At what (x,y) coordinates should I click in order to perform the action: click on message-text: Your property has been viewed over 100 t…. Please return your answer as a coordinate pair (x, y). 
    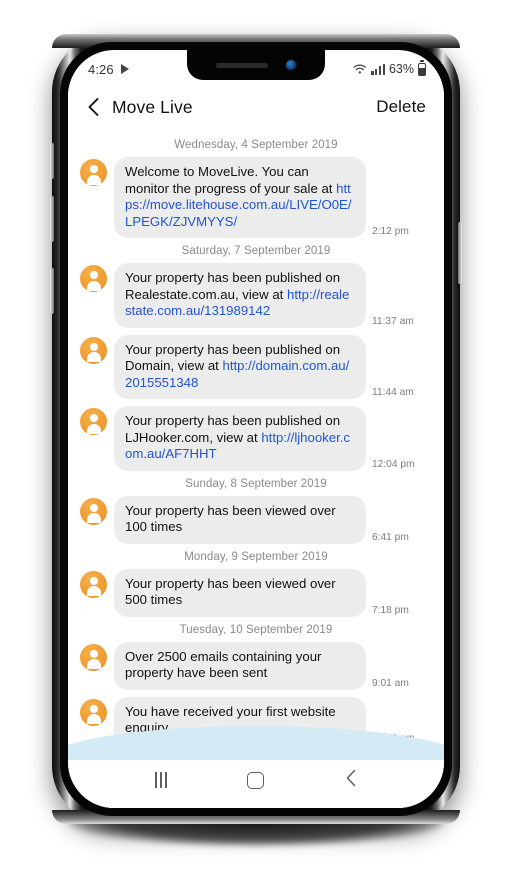
    Looking at the image, I should click on (230, 518).